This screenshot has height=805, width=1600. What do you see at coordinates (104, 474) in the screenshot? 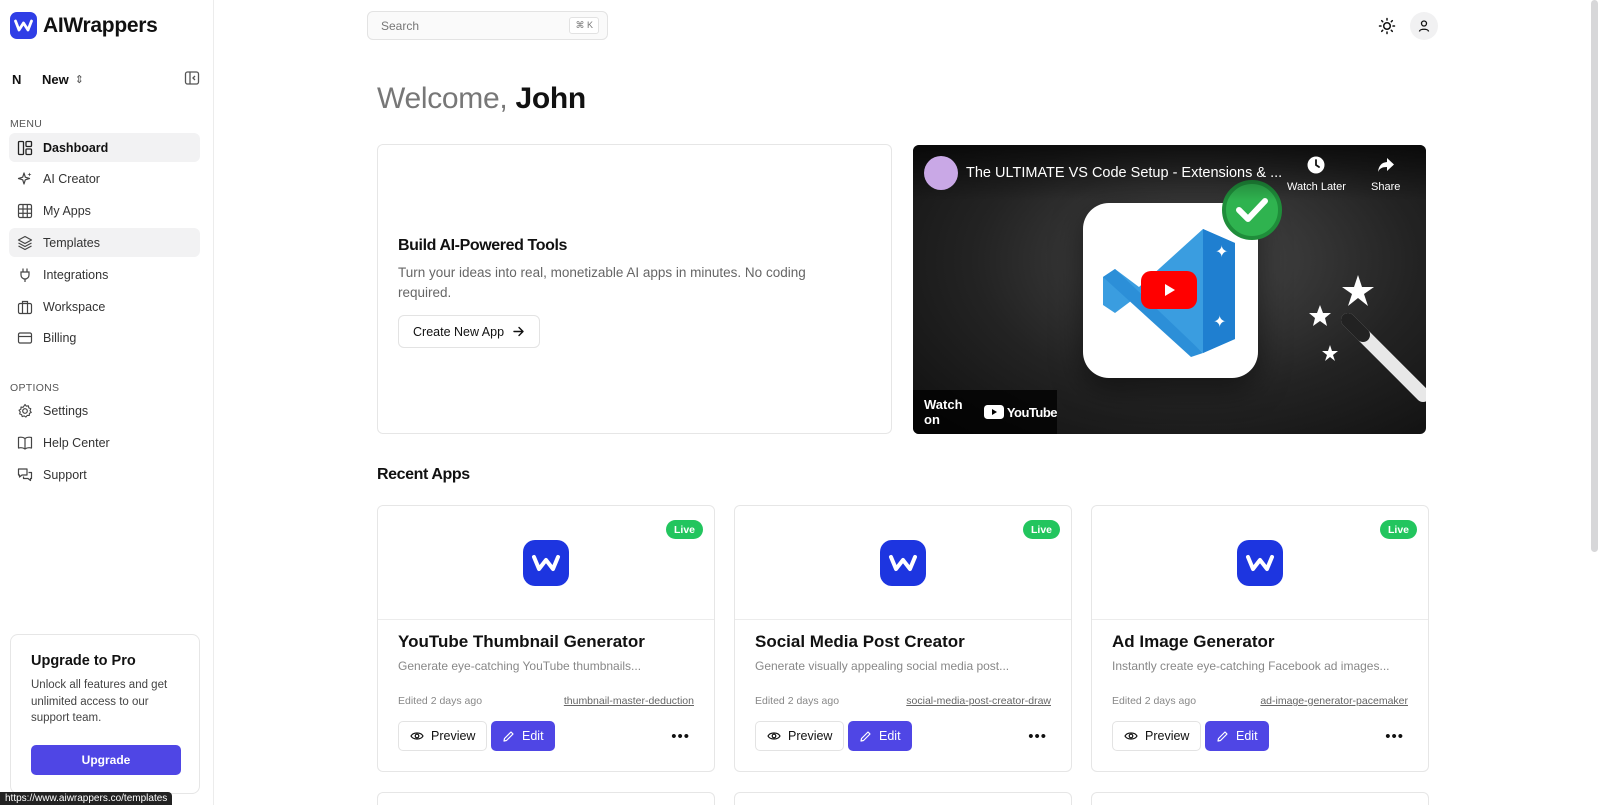
I see `sidebar-item-support: Support` at bounding box center [104, 474].